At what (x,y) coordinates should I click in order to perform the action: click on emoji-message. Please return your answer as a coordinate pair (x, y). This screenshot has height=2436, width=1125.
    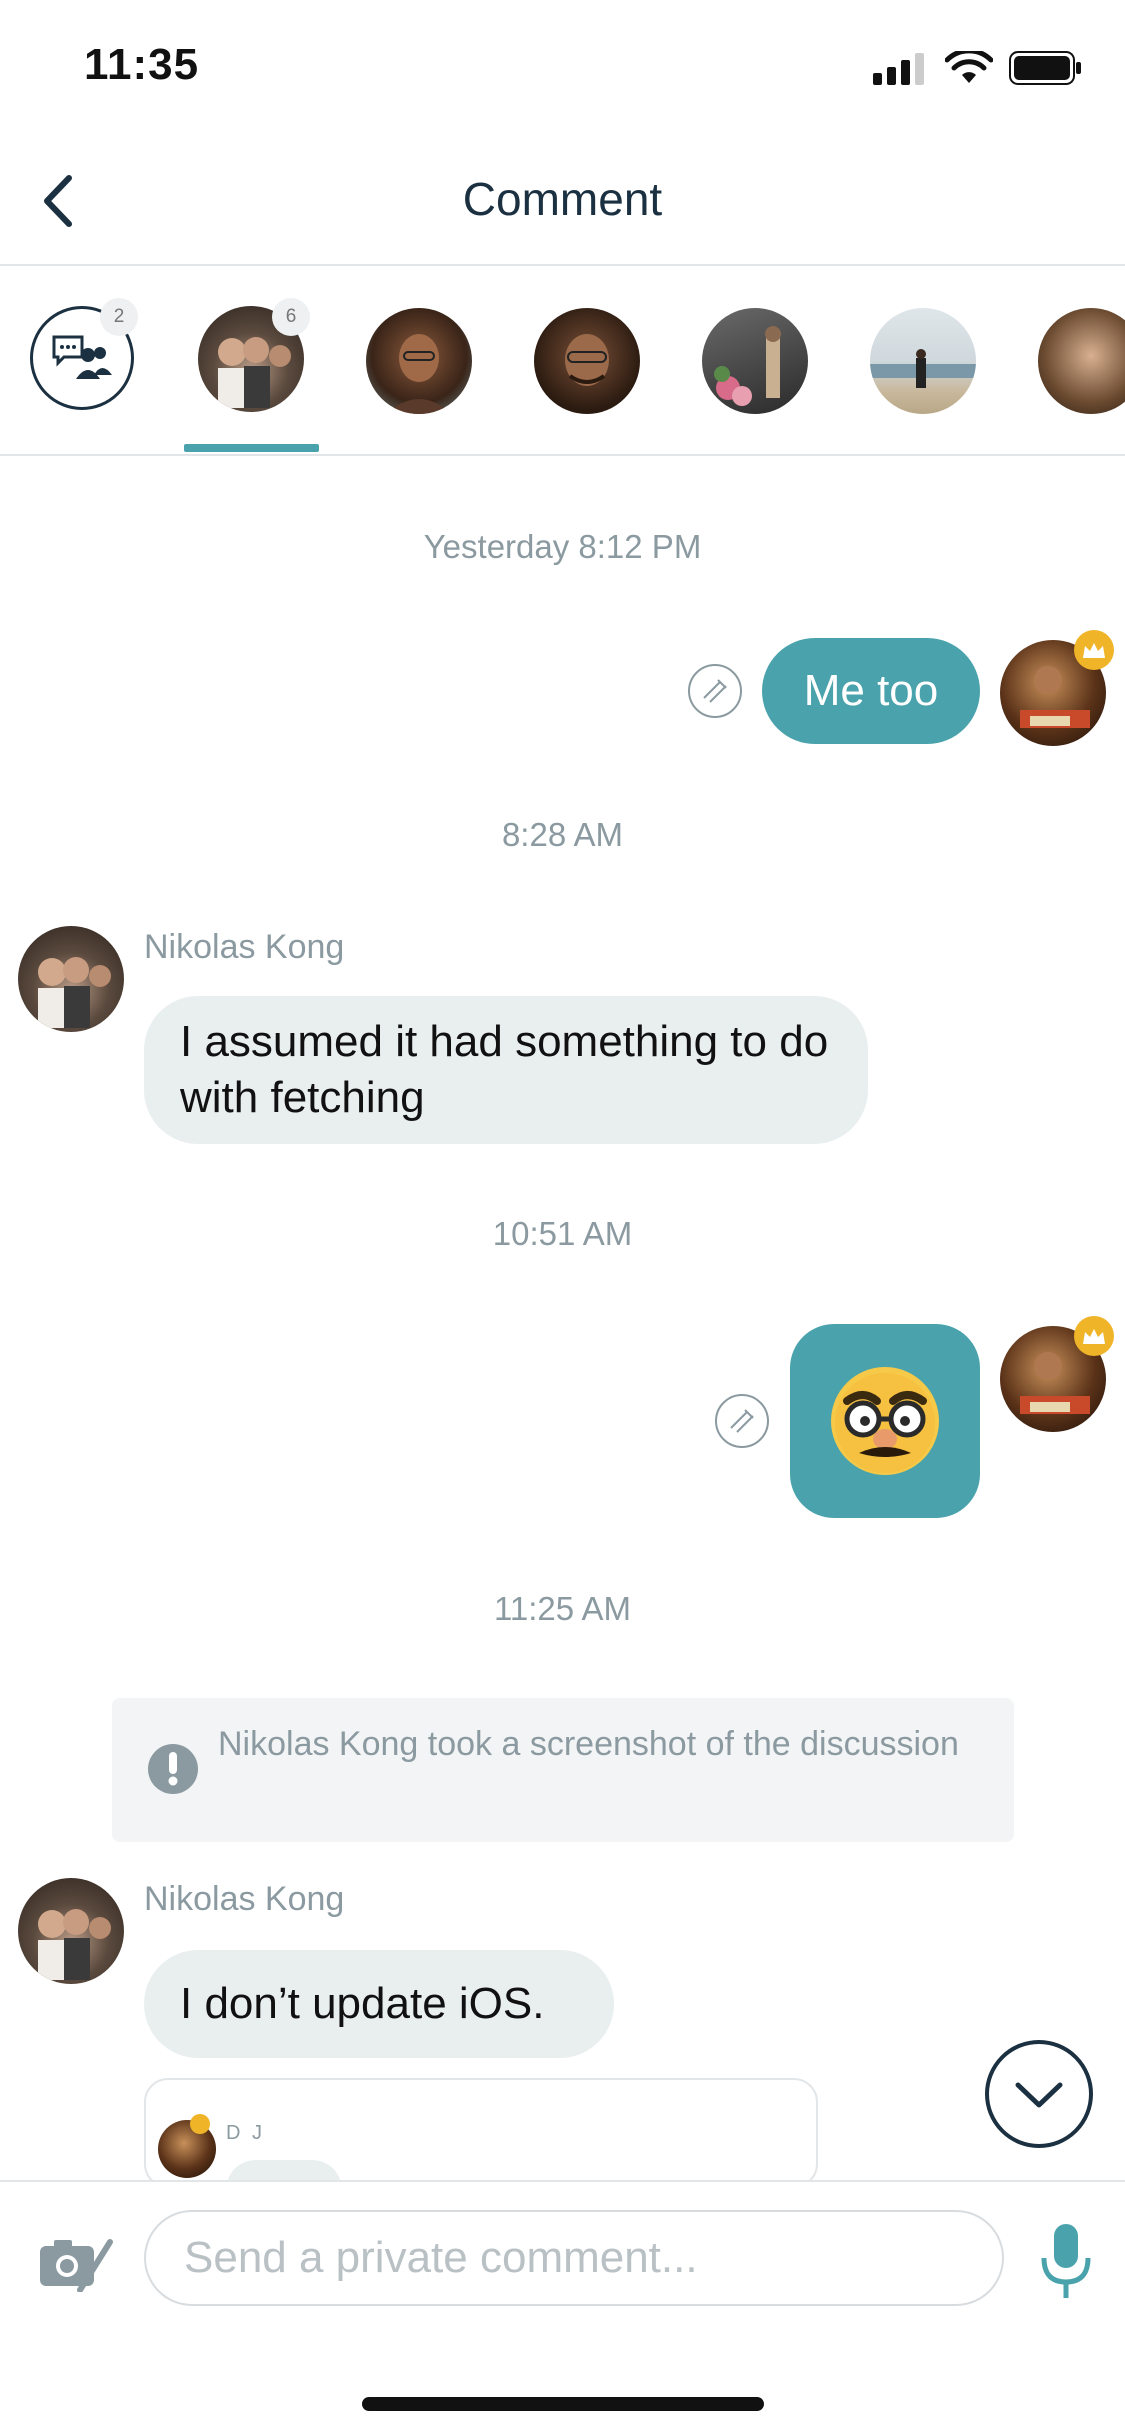
    Looking at the image, I should click on (885, 1421).